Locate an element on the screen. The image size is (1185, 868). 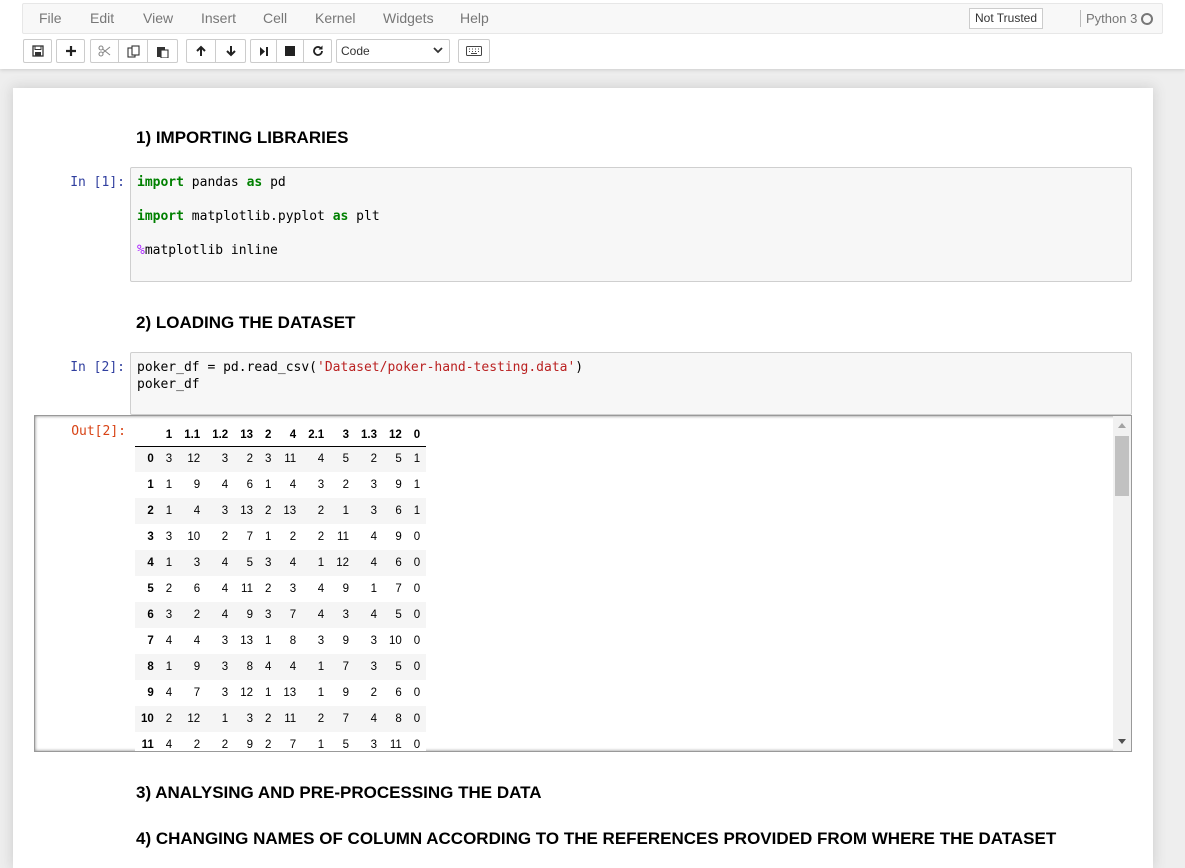
save-button is located at coordinates (37, 51).